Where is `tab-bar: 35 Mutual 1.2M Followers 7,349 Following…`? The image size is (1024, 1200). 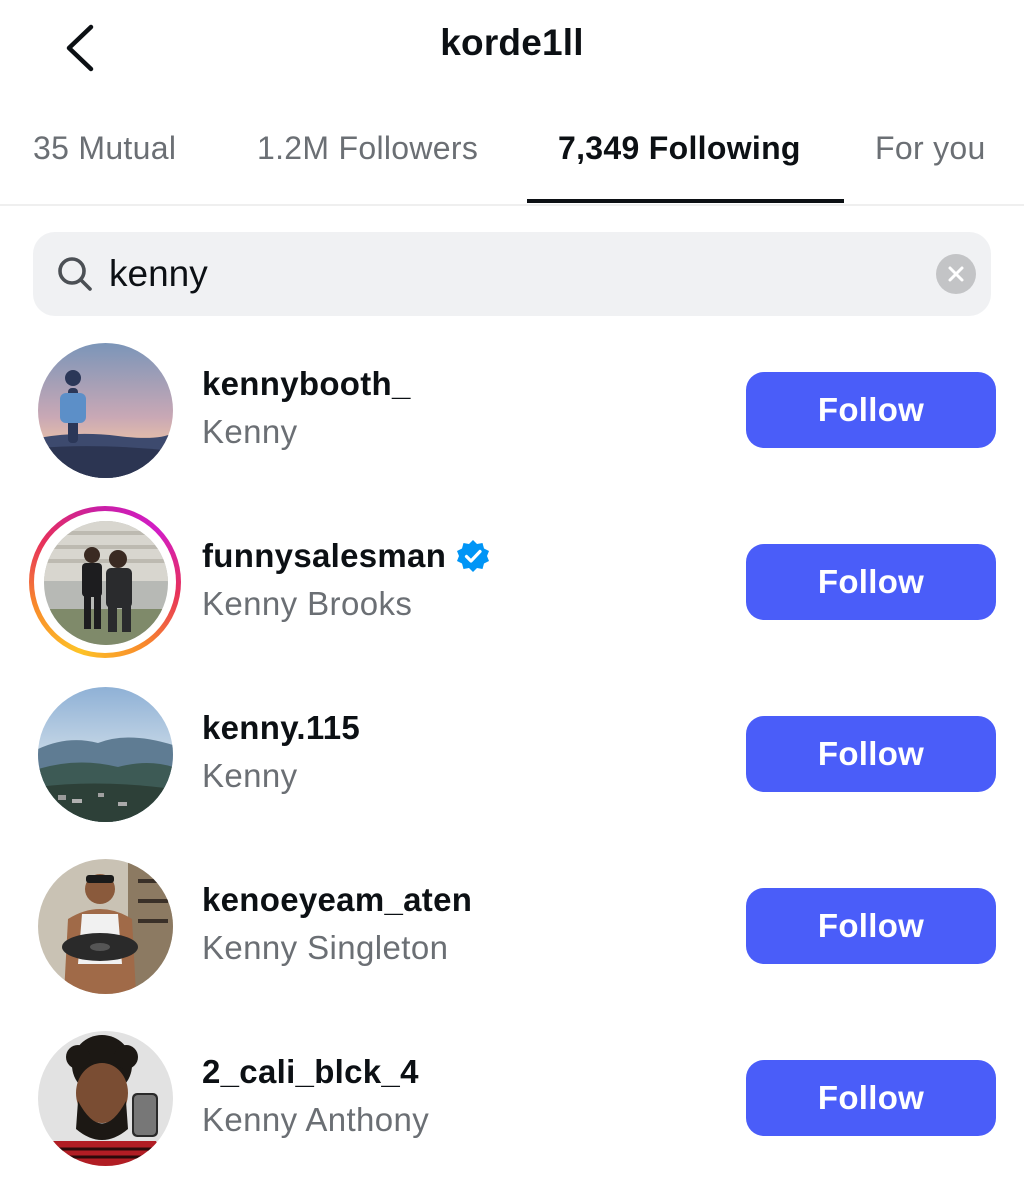 tab-bar: 35 Mutual 1.2M Followers 7,349 Following… is located at coordinates (512, 159).